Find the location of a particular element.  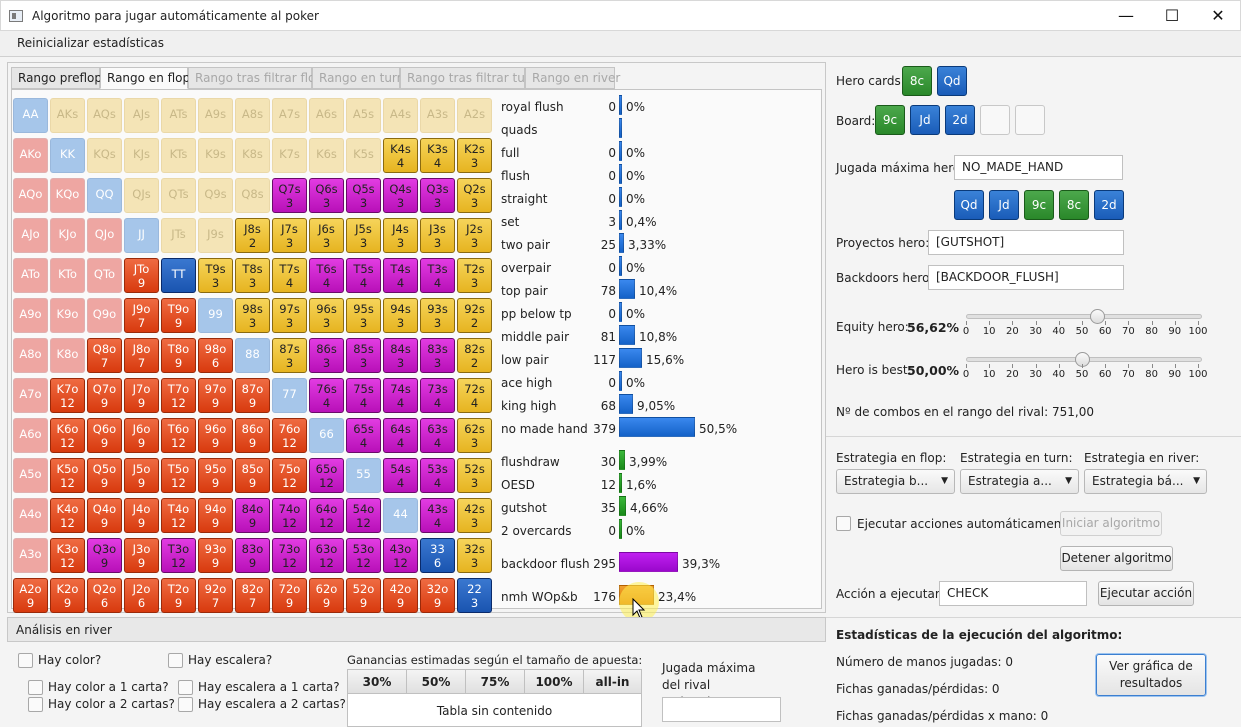

river-analysis-header: Análisis en river is located at coordinates (416, 629).